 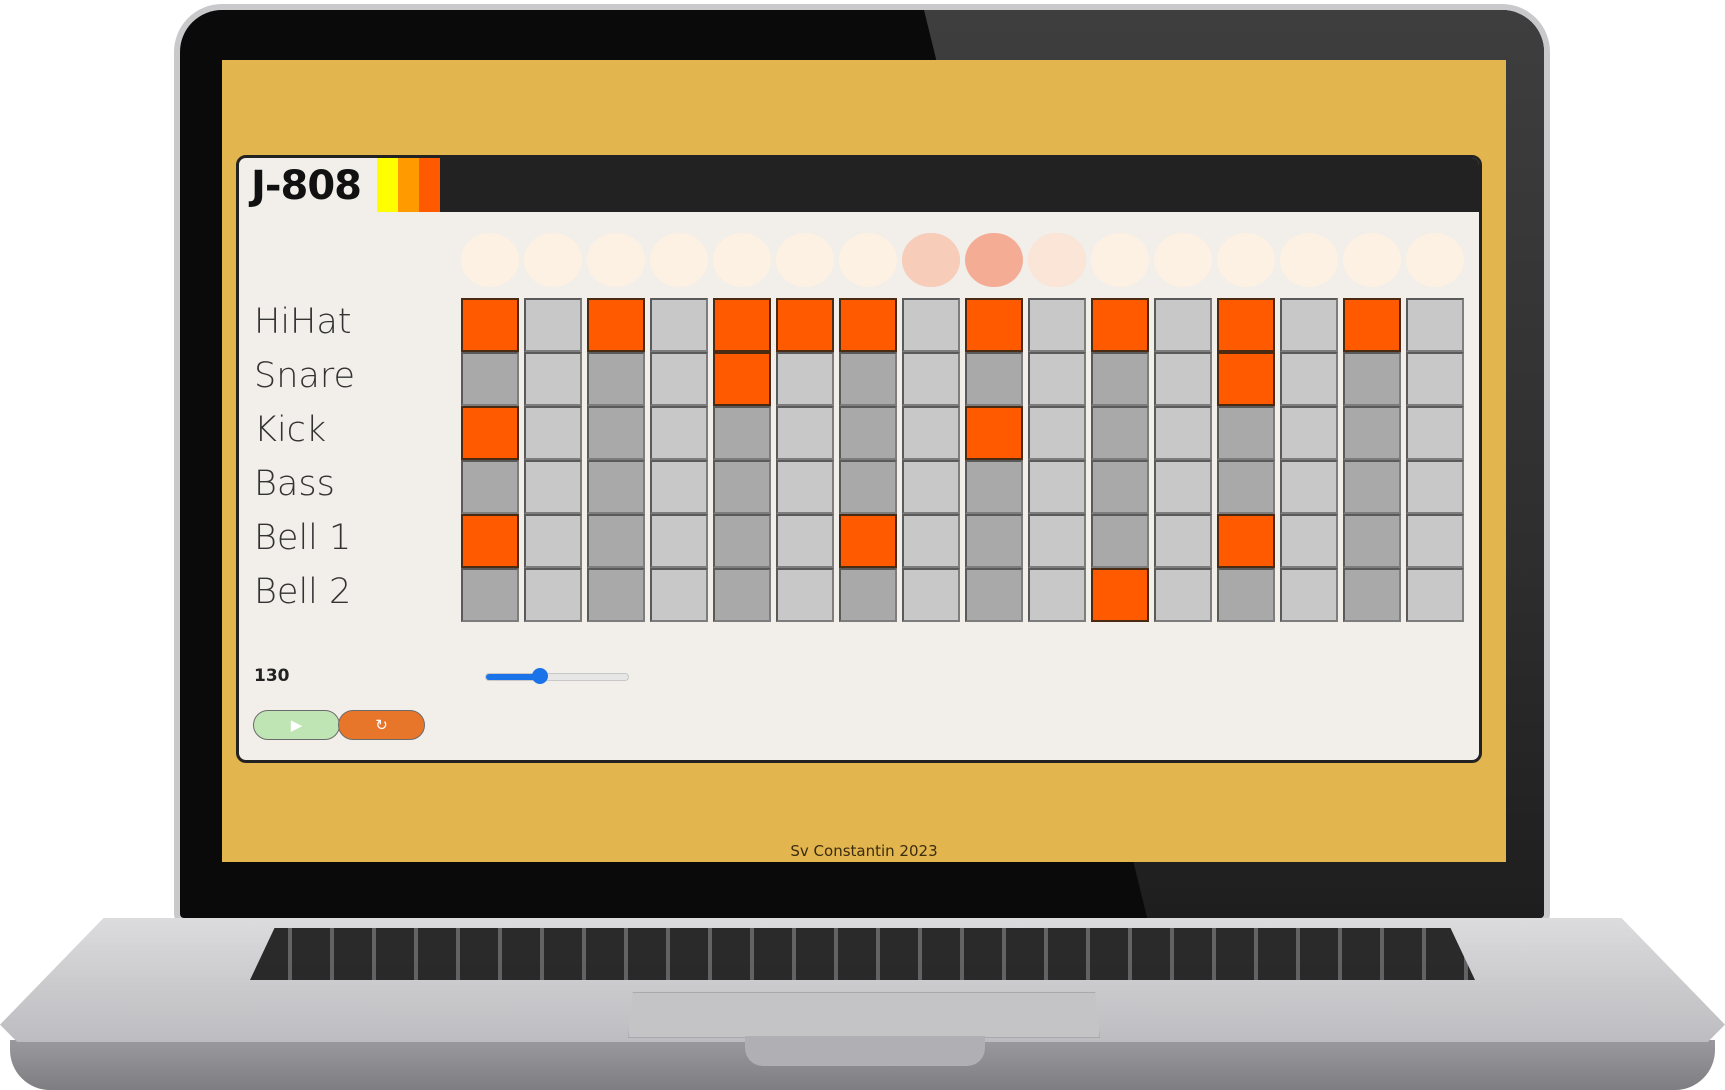 What do you see at coordinates (296, 725) in the screenshot?
I see `play-button: ▶` at bounding box center [296, 725].